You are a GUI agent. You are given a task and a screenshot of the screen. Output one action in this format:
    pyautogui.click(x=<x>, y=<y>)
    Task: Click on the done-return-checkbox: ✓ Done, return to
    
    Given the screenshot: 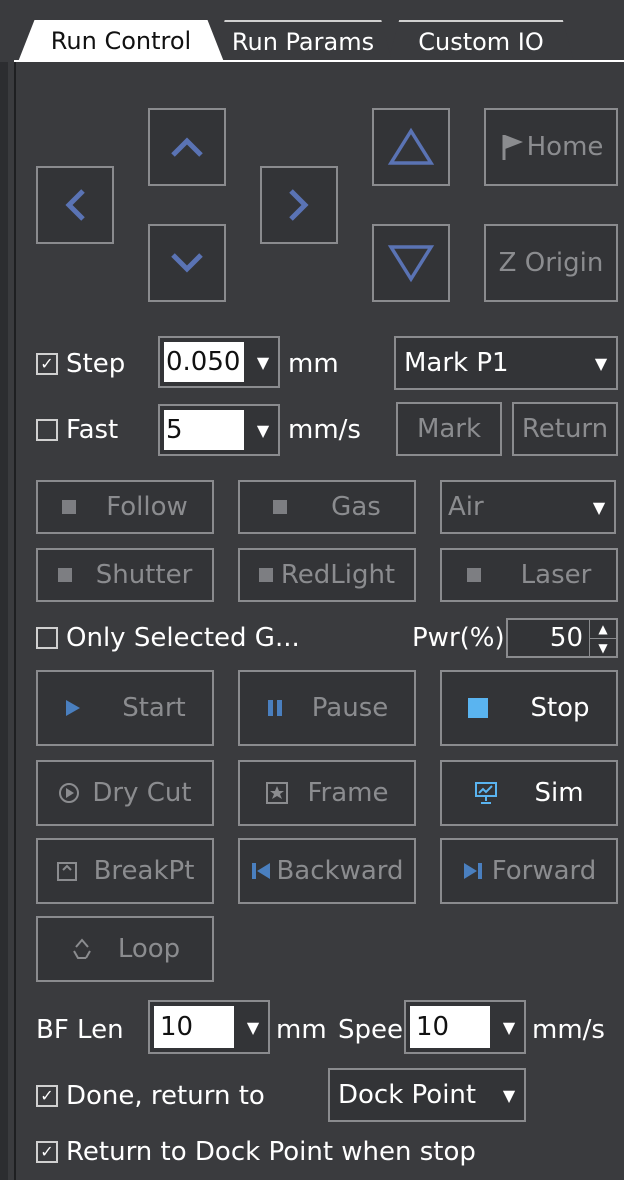 What is the action you would take?
    pyautogui.click(x=150, y=1096)
    